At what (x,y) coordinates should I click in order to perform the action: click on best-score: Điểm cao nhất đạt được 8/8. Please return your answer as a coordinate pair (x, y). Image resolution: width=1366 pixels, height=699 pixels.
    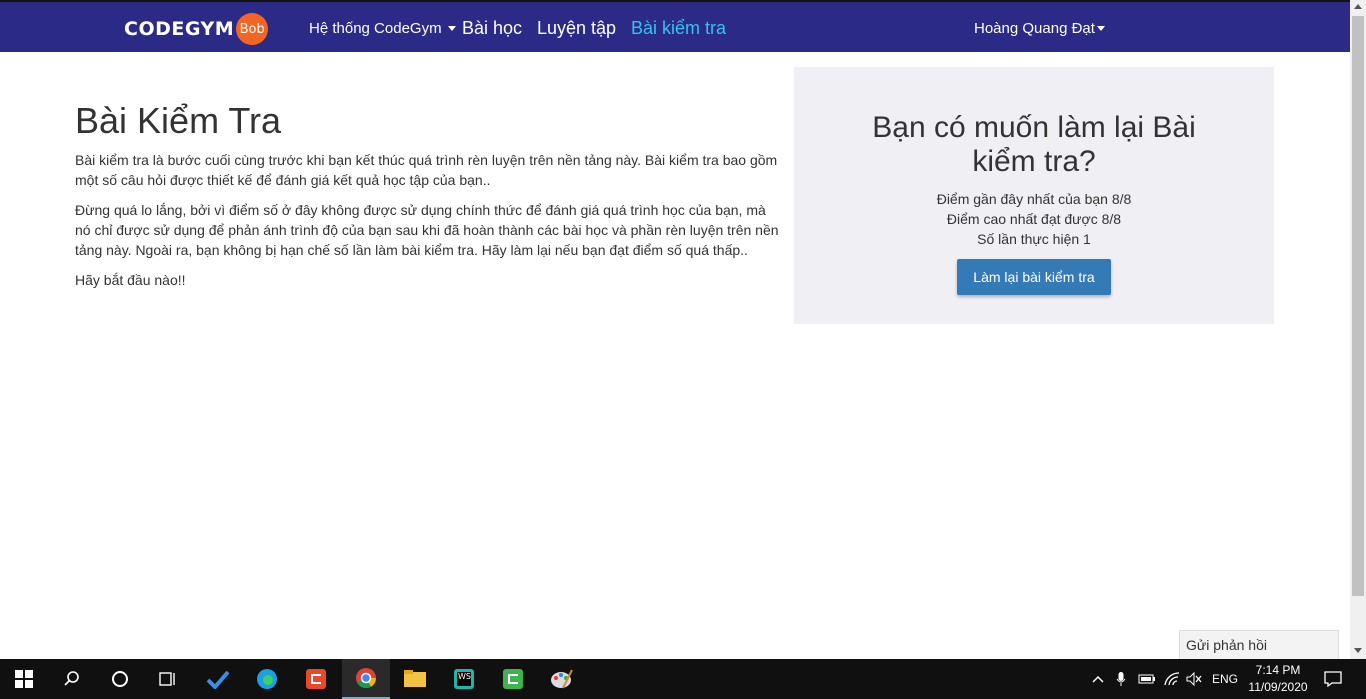
    Looking at the image, I should click on (1034, 219).